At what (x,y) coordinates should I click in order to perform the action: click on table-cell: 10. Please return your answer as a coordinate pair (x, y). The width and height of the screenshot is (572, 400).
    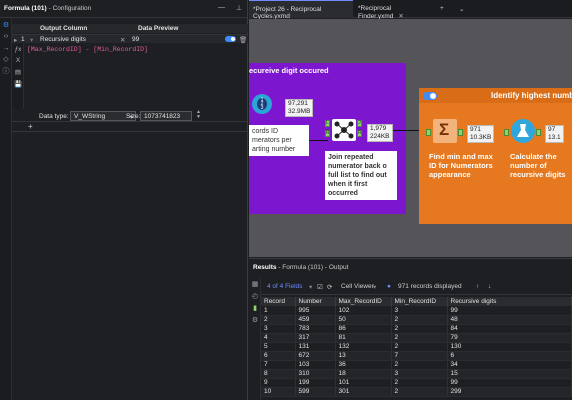
    Looking at the image, I should click on (278, 392).